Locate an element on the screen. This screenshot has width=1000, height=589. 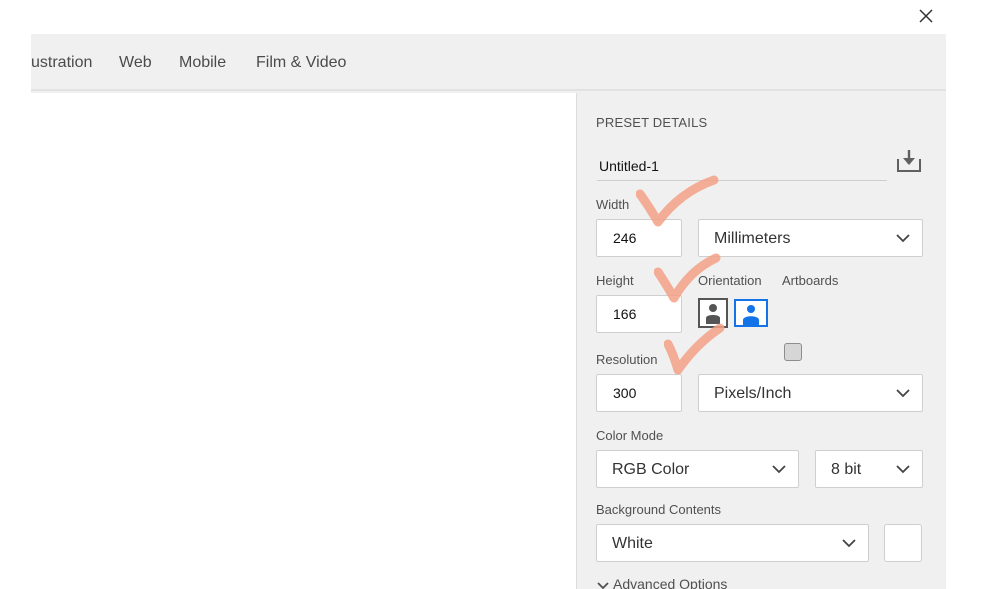
width-unit-select: Millimeters is located at coordinates (810, 238).